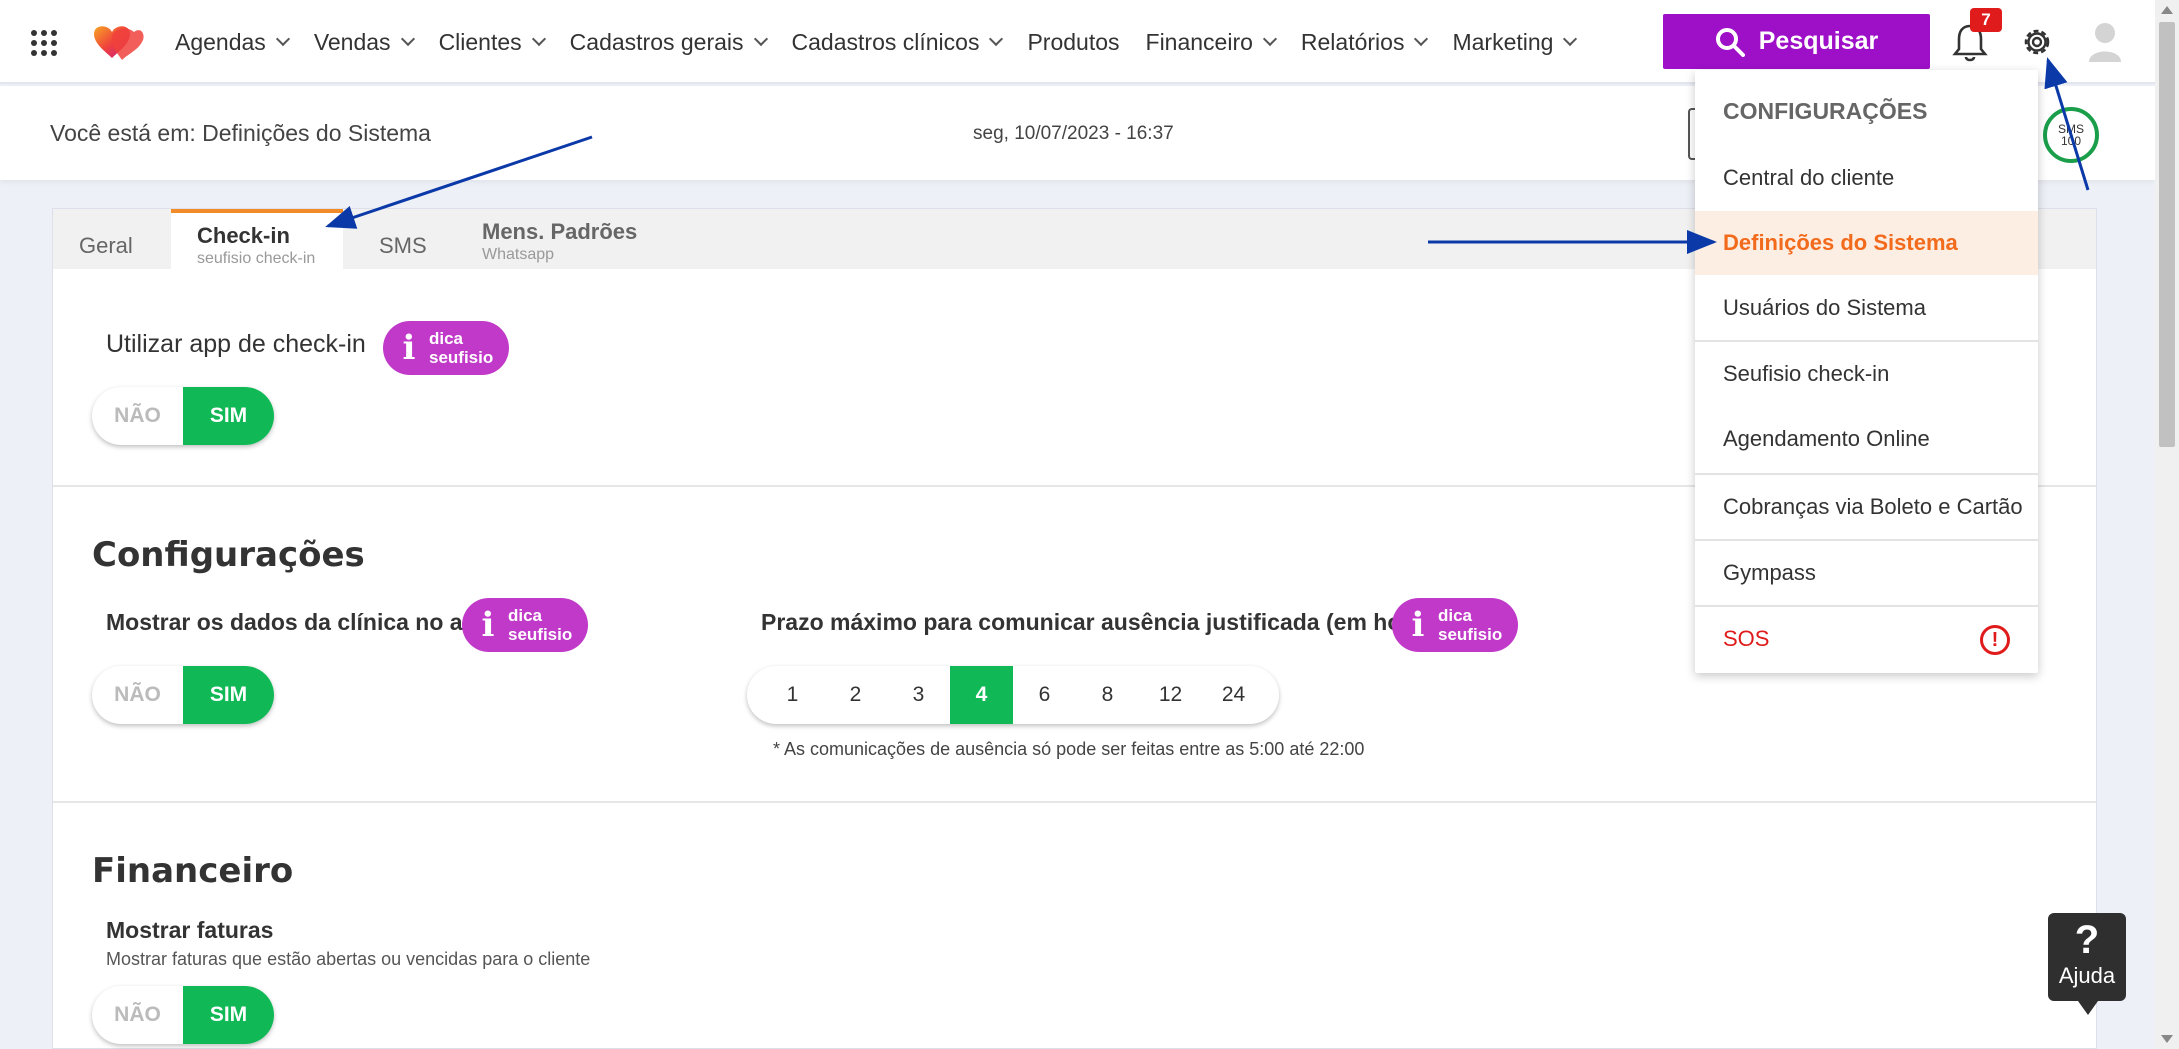 Image resolution: width=2179 pixels, height=1049 pixels. I want to click on hour-option: 3, so click(918, 695).